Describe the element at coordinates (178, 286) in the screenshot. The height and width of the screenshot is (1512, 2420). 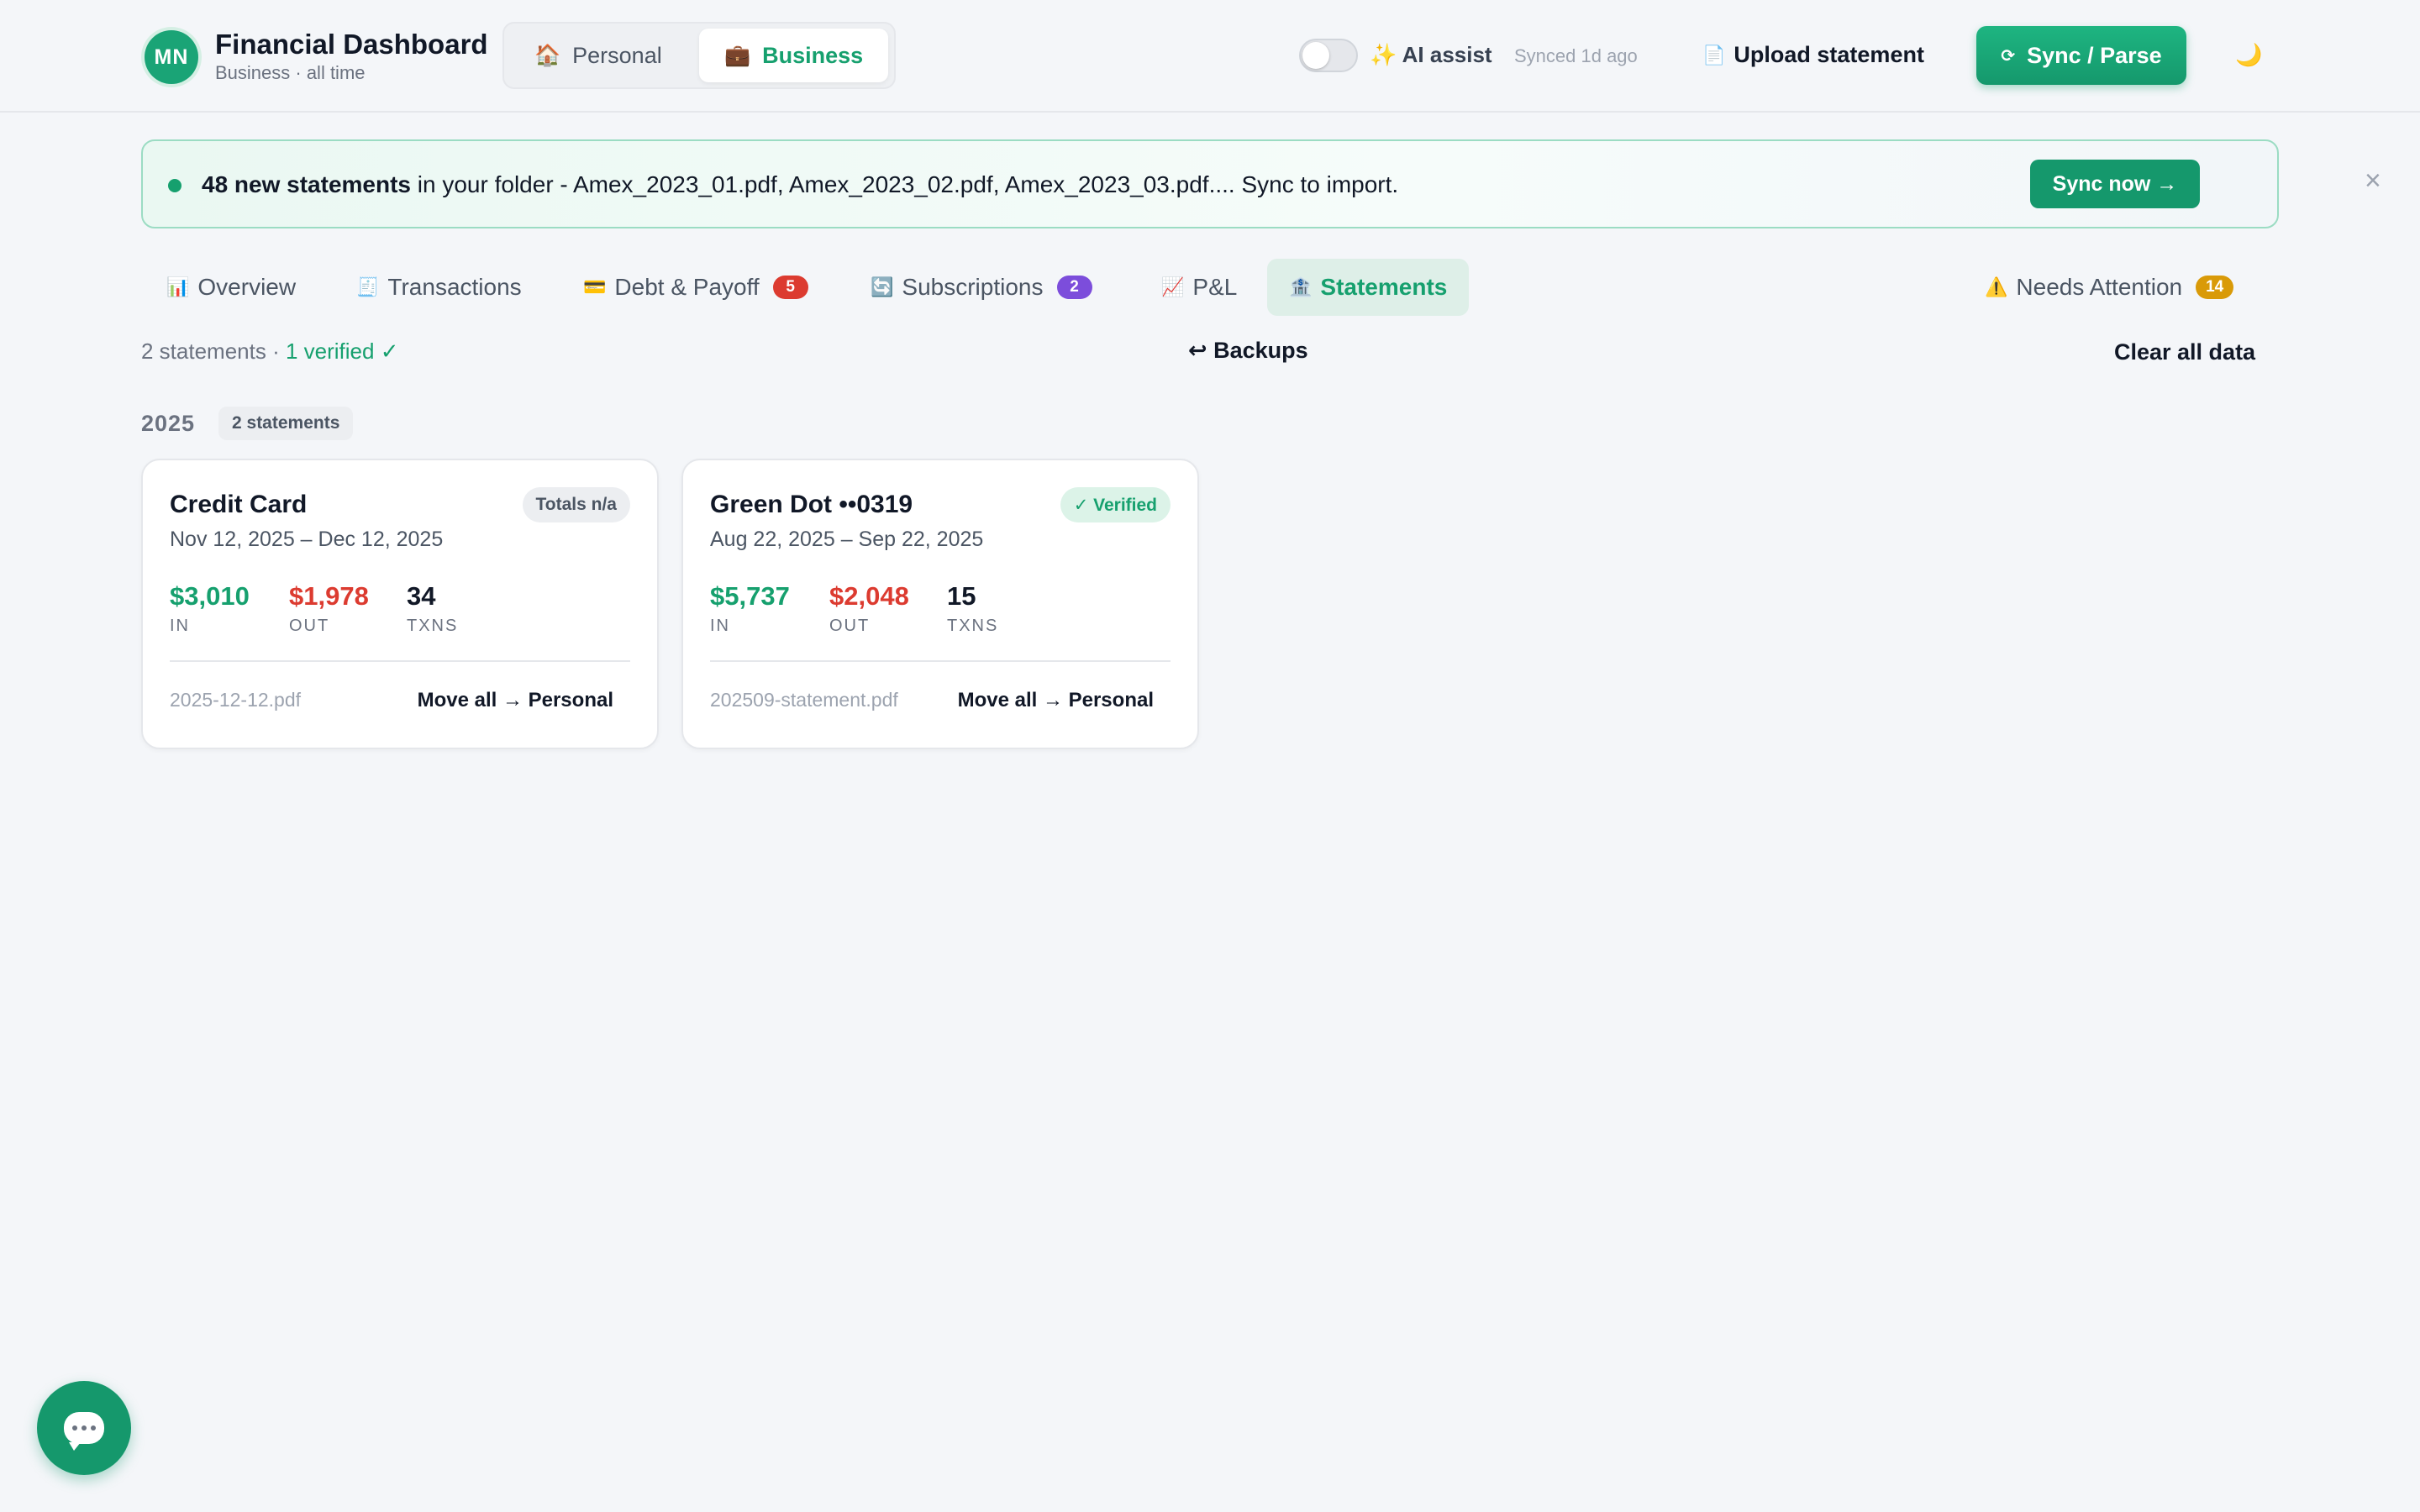
I see `bar-chart-icon: 📊` at that location.